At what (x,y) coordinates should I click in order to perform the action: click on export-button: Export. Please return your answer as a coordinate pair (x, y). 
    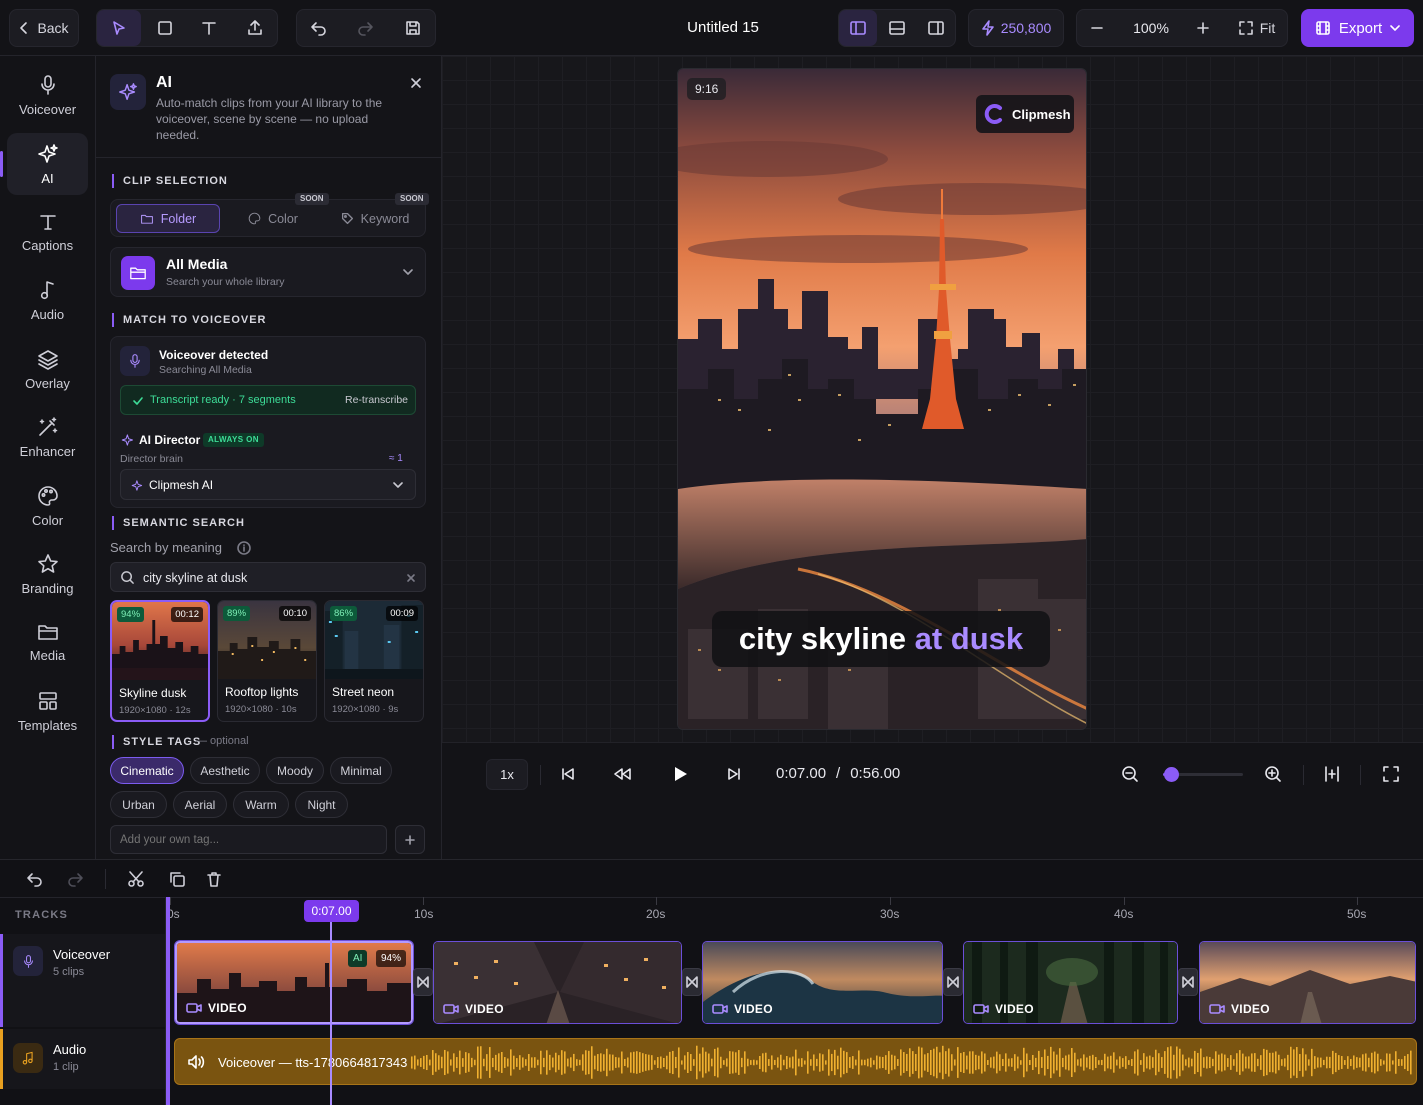
    Looking at the image, I should click on (1357, 28).